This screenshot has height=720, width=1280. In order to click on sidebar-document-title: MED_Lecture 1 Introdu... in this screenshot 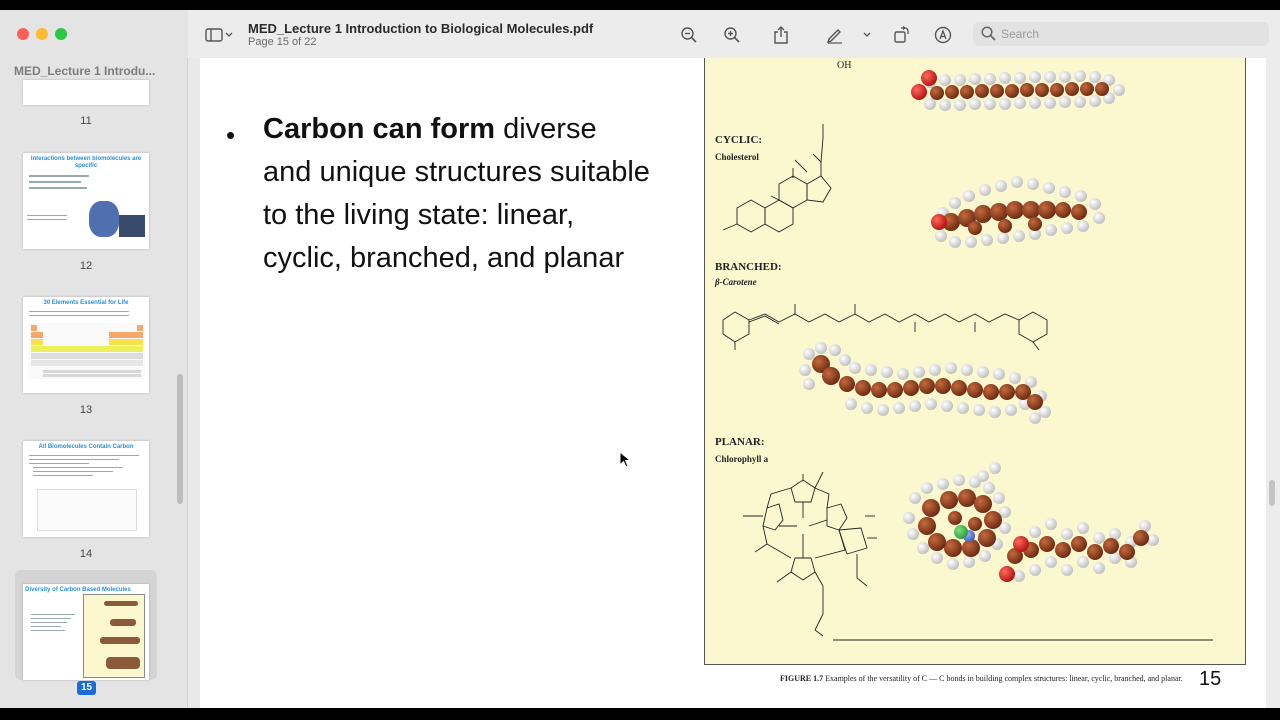, I will do `click(85, 71)`.